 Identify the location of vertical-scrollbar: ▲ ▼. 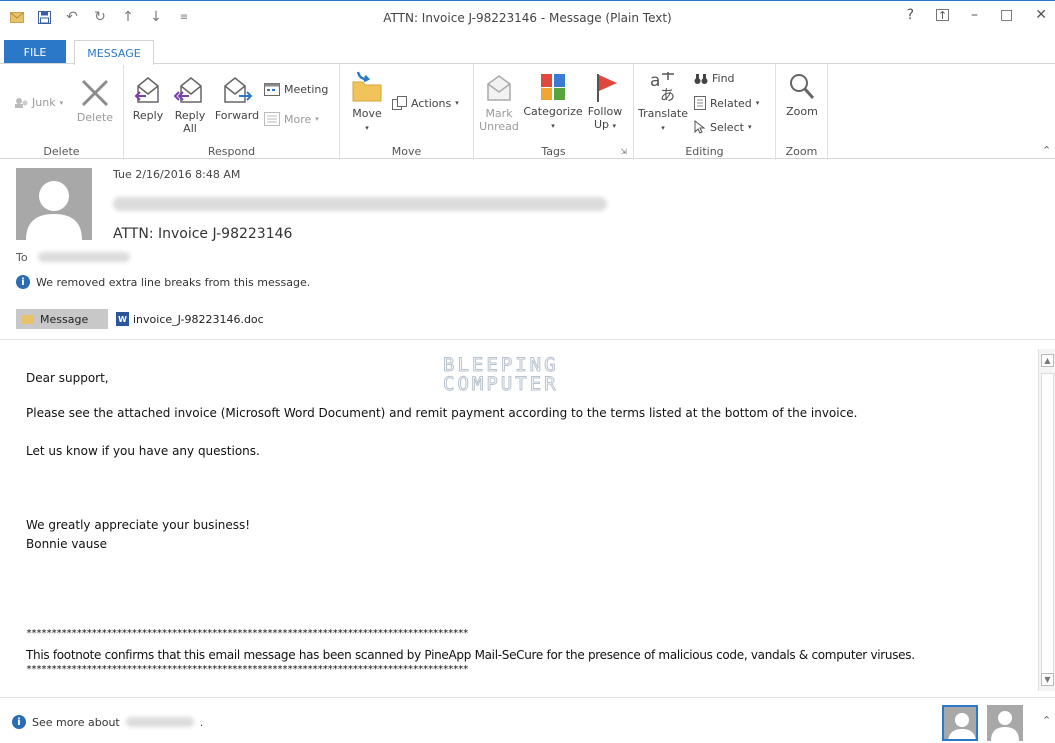
(1046, 520).